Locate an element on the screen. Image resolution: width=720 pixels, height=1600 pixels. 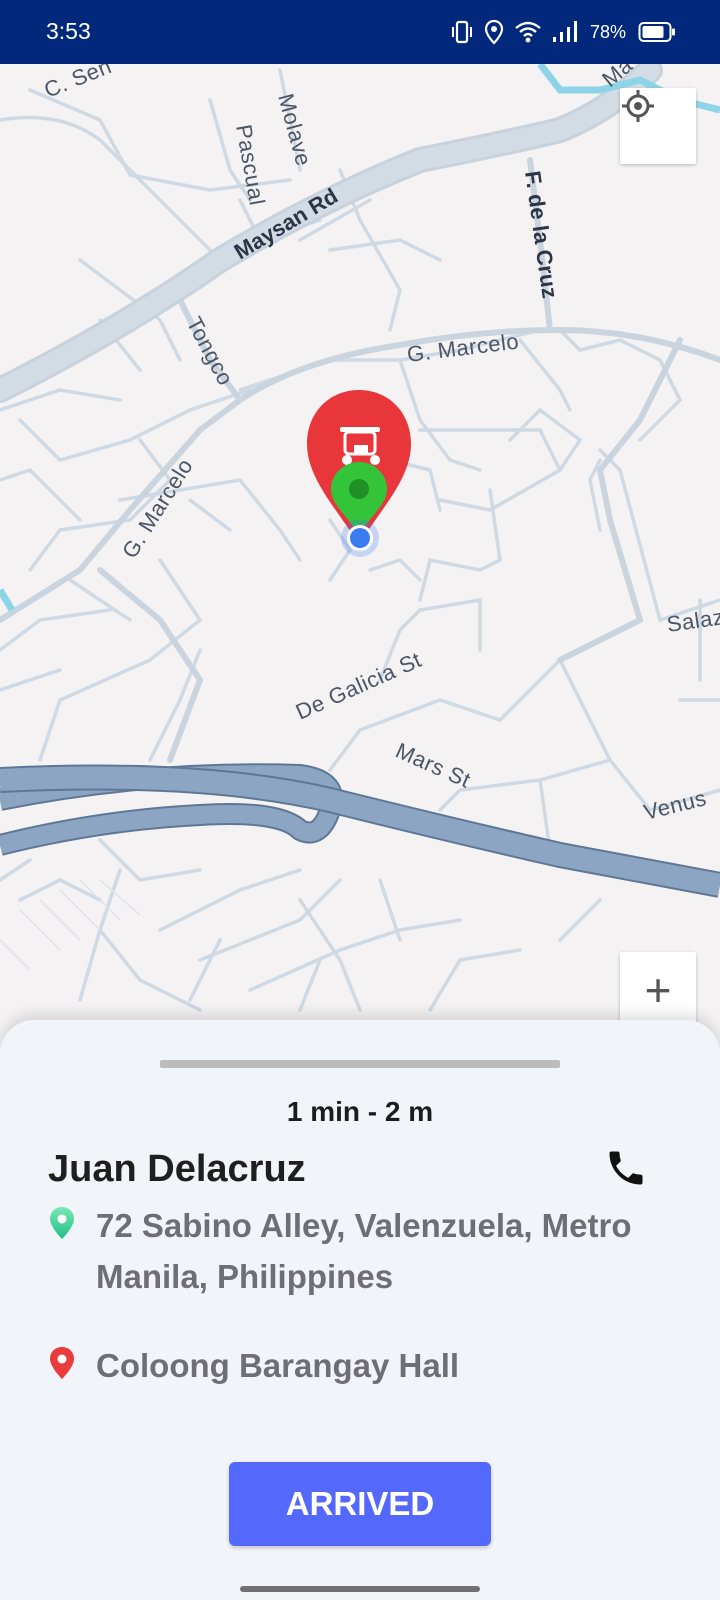
signal-icon is located at coordinates (565, 32).